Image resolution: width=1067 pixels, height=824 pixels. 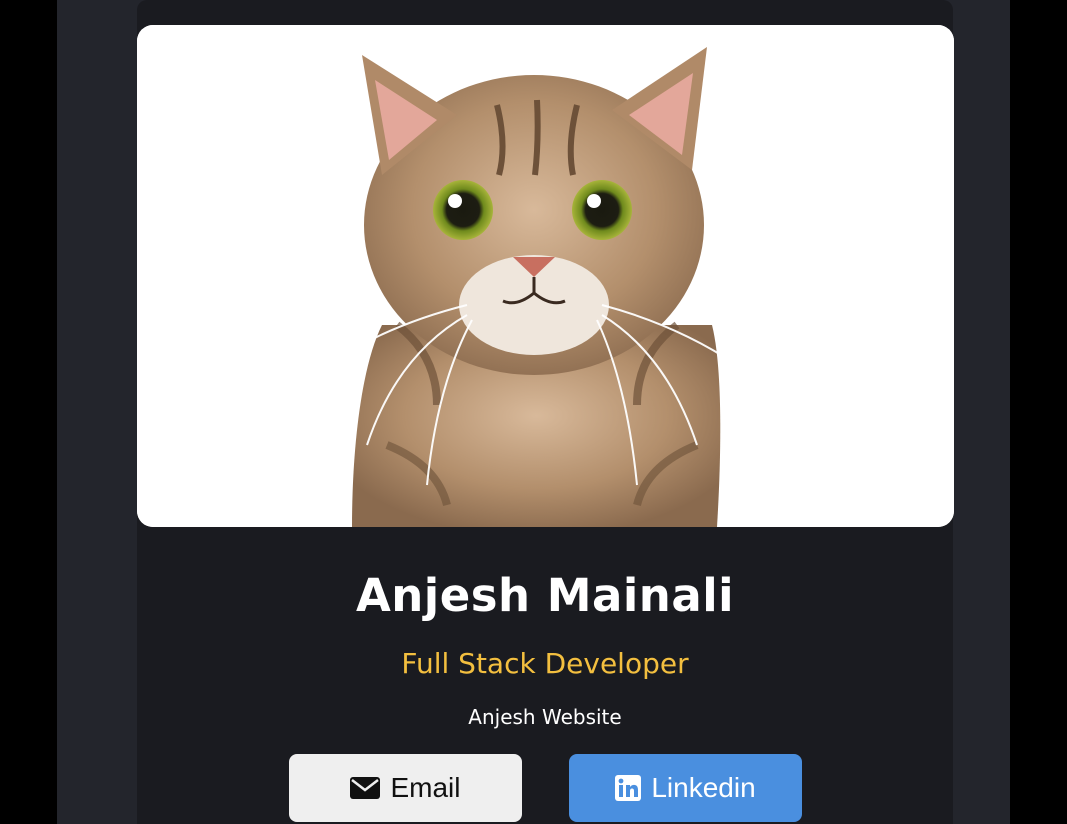 I want to click on website-link: Anjesh Website, so click(x=545, y=717).